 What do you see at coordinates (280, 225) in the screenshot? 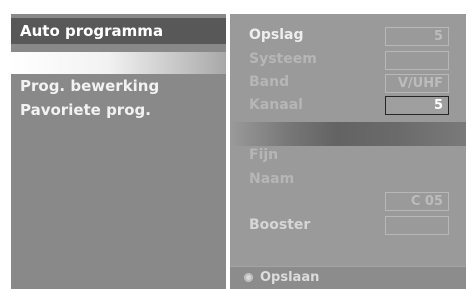
I see `booster-label: Booster` at bounding box center [280, 225].